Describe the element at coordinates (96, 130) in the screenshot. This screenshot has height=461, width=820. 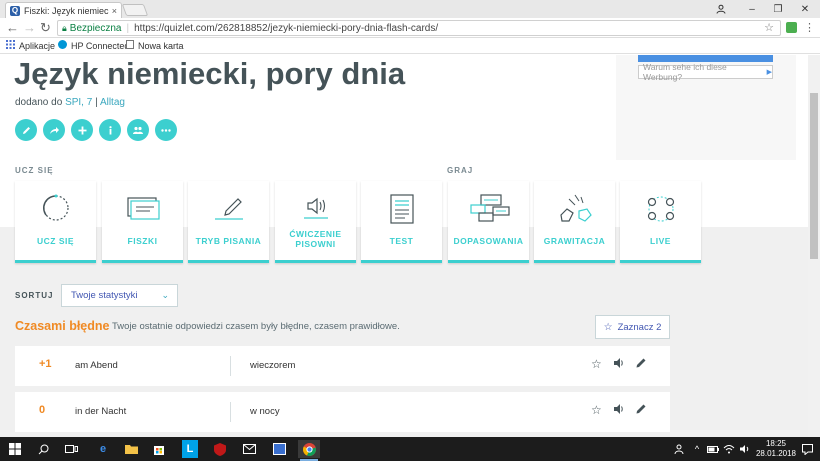
I see `set-actions` at that location.